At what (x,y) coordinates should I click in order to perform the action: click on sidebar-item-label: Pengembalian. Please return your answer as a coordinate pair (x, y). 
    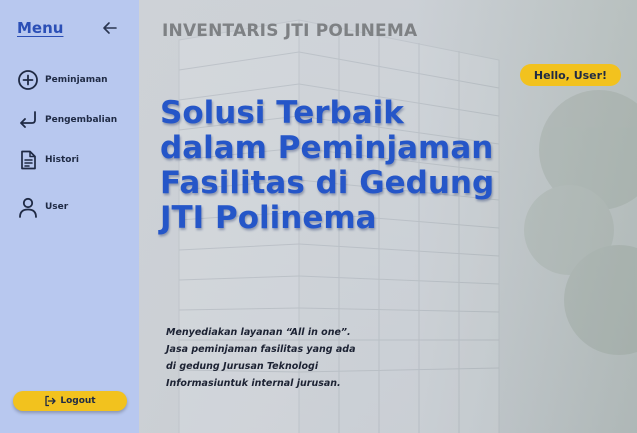
    Looking at the image, I should click on (81, 120).